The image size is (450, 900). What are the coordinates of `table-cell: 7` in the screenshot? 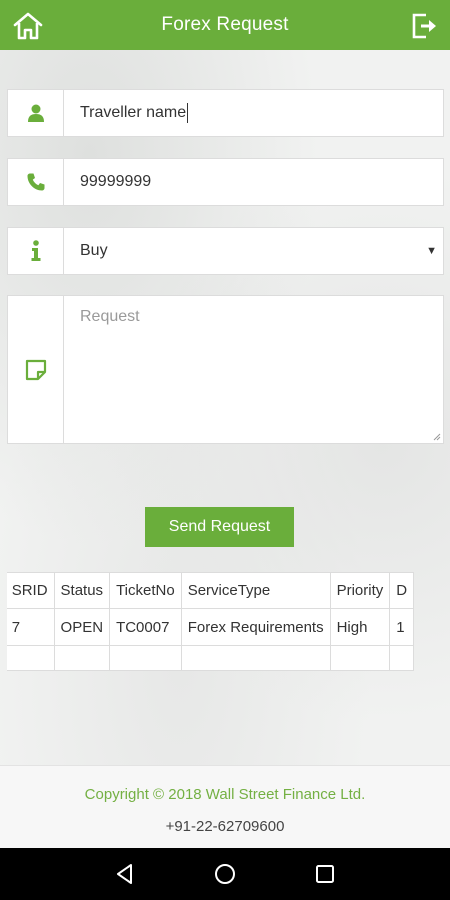 It's located at (31, 627).